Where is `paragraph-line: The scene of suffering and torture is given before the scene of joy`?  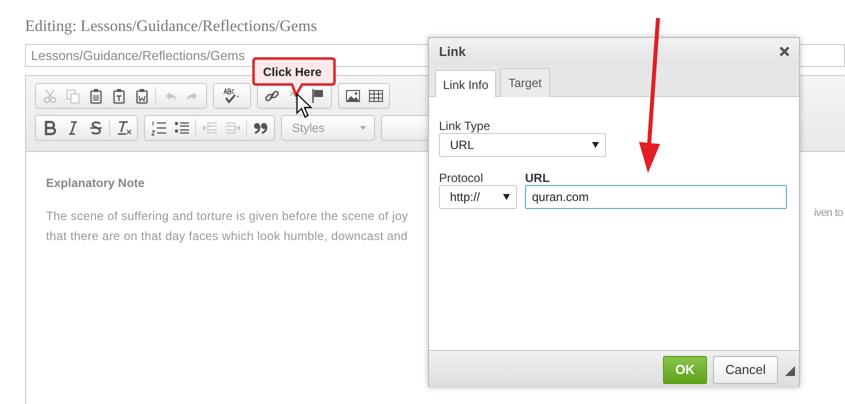
paragraph-line: The scene of suffering and torture is given before the scene of joy is located at coordinates (227, 216).